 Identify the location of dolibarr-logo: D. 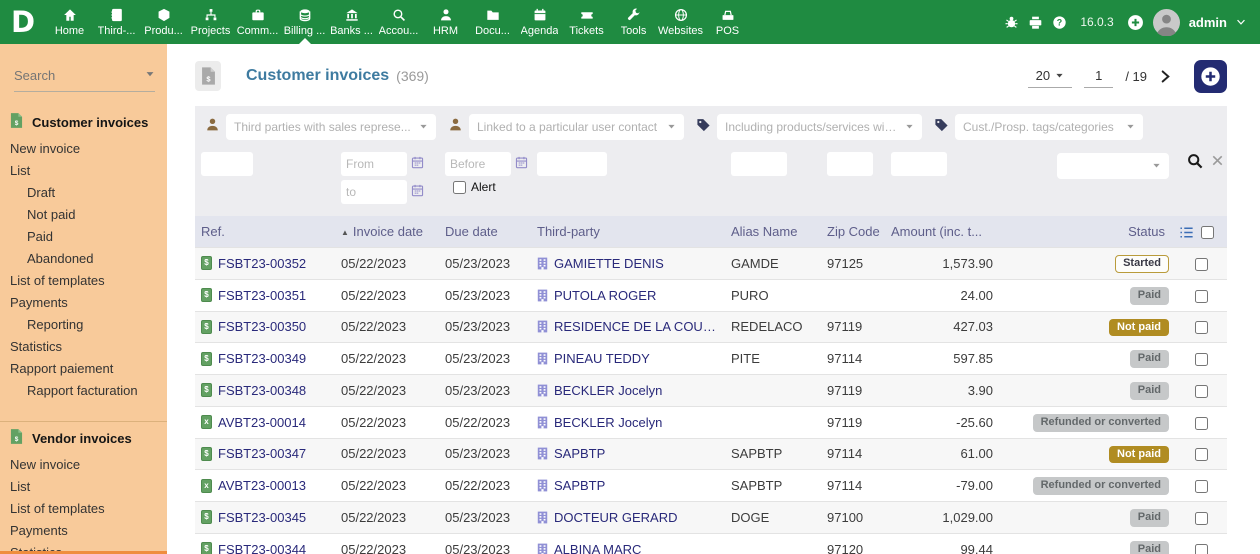
(23, 22).